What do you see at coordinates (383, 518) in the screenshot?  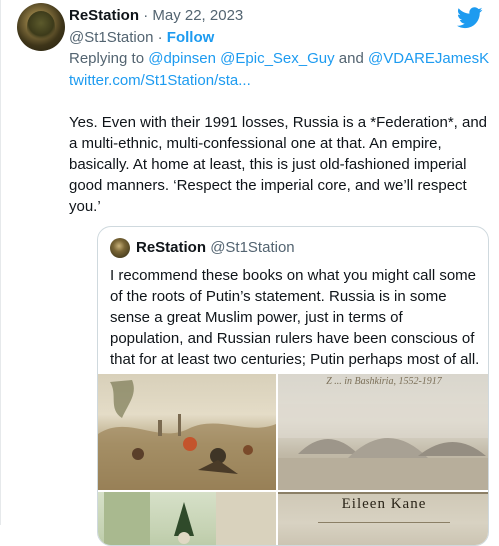 I see `book-cover-image: Eileen Kane` at bounding box center [383, 518].